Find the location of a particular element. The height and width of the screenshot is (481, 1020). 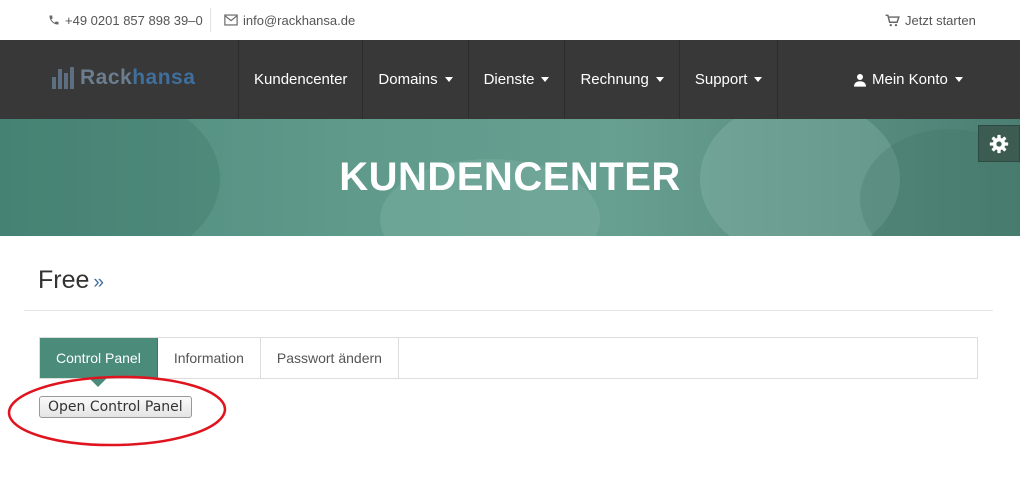

page-title: Free» is located at coordinates (71, 280).